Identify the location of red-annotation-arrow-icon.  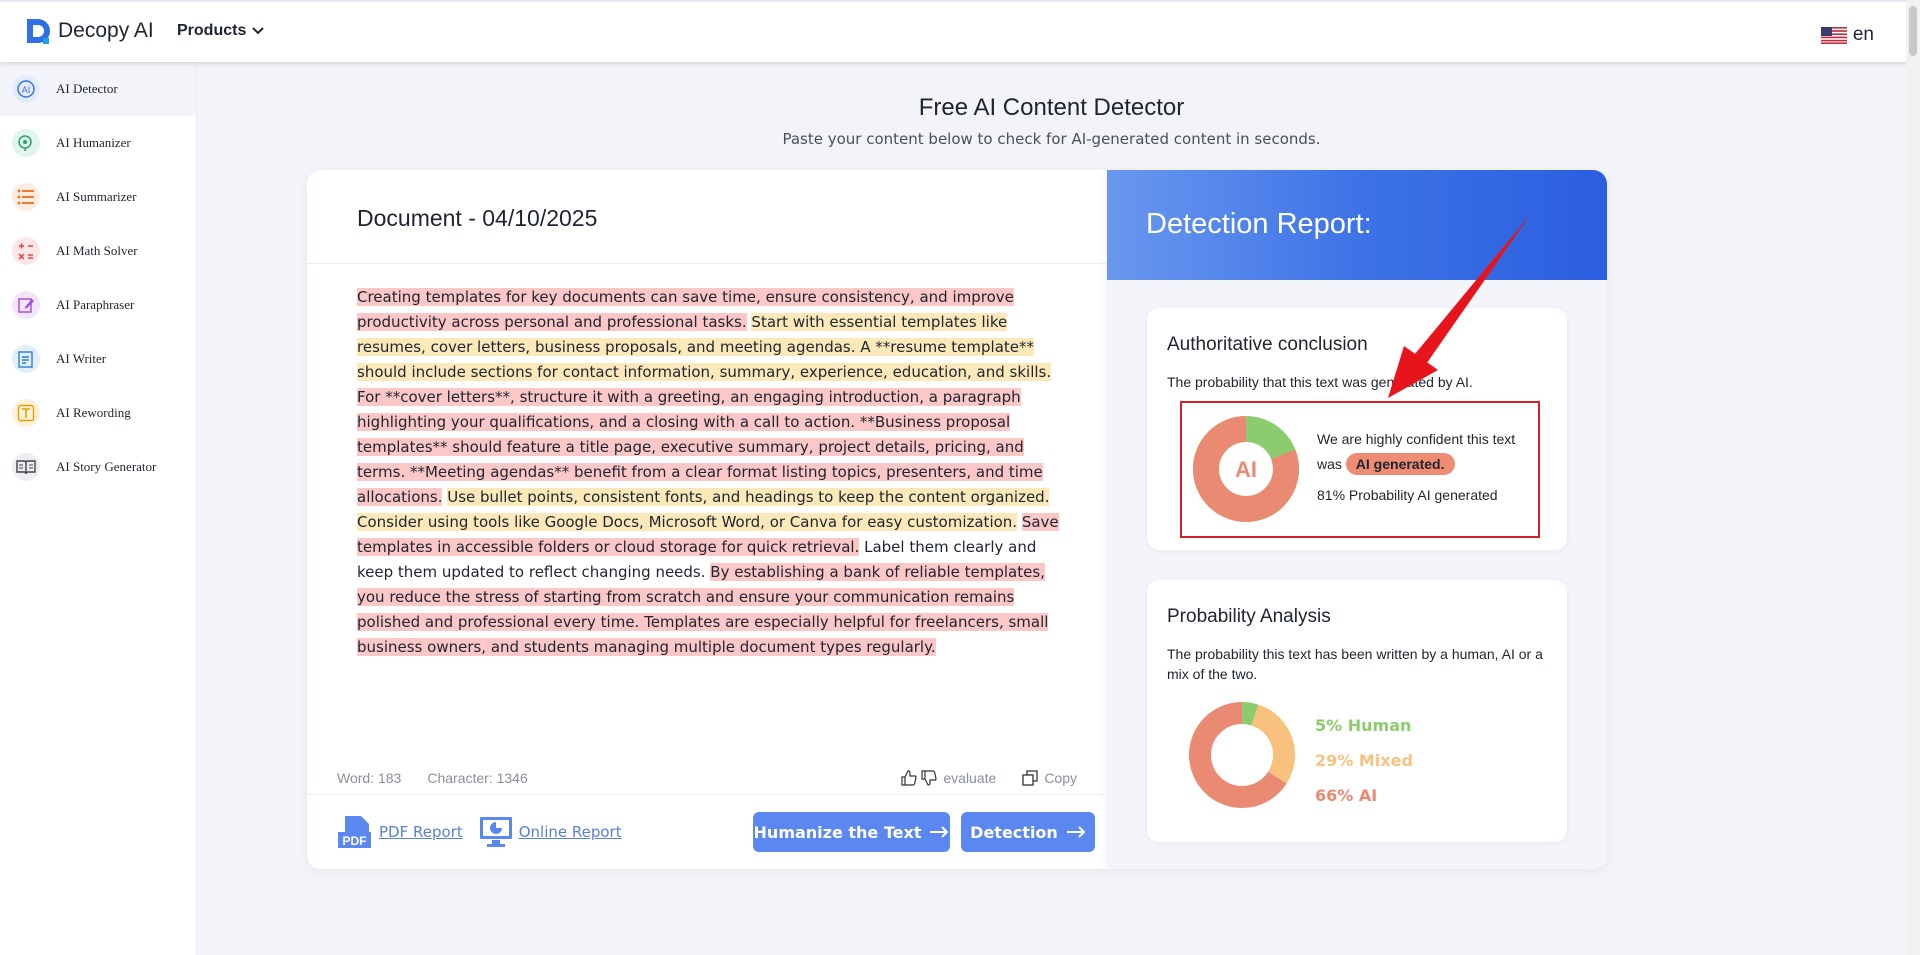
(1459, 306).